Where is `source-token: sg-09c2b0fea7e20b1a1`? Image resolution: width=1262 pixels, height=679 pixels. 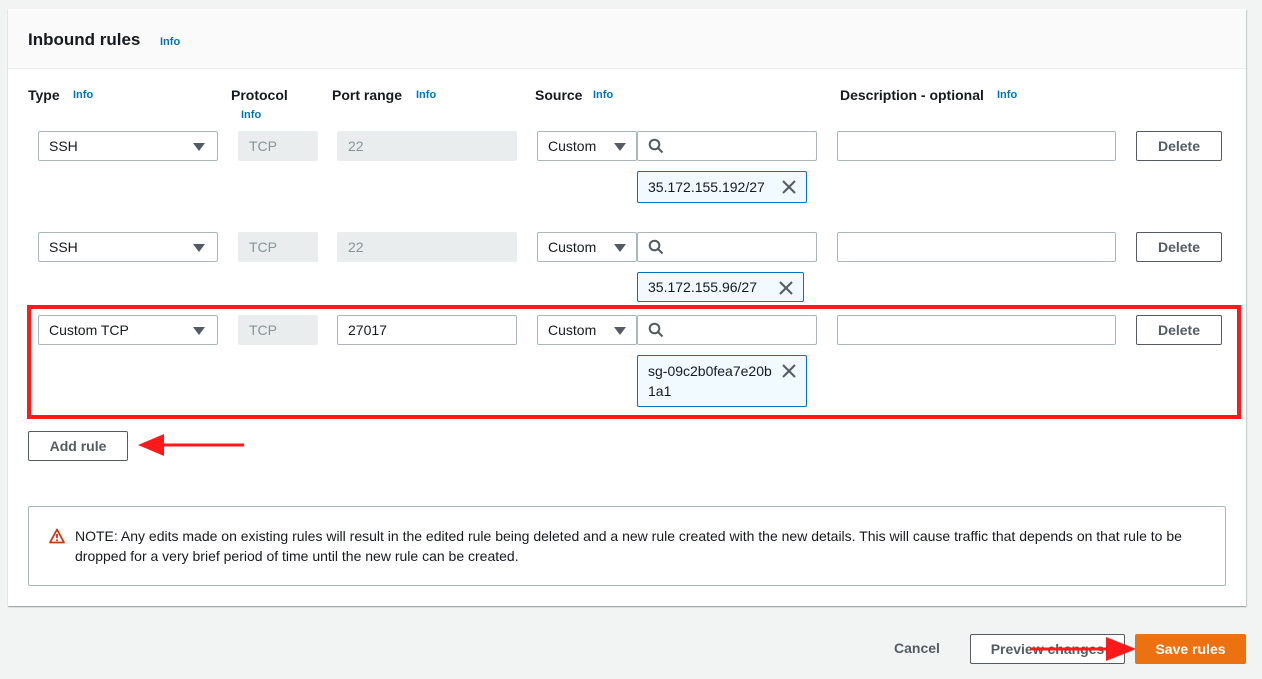 source-token: sg-09c2b0fea7e20b1a1 is located at coordinates (722, 381).